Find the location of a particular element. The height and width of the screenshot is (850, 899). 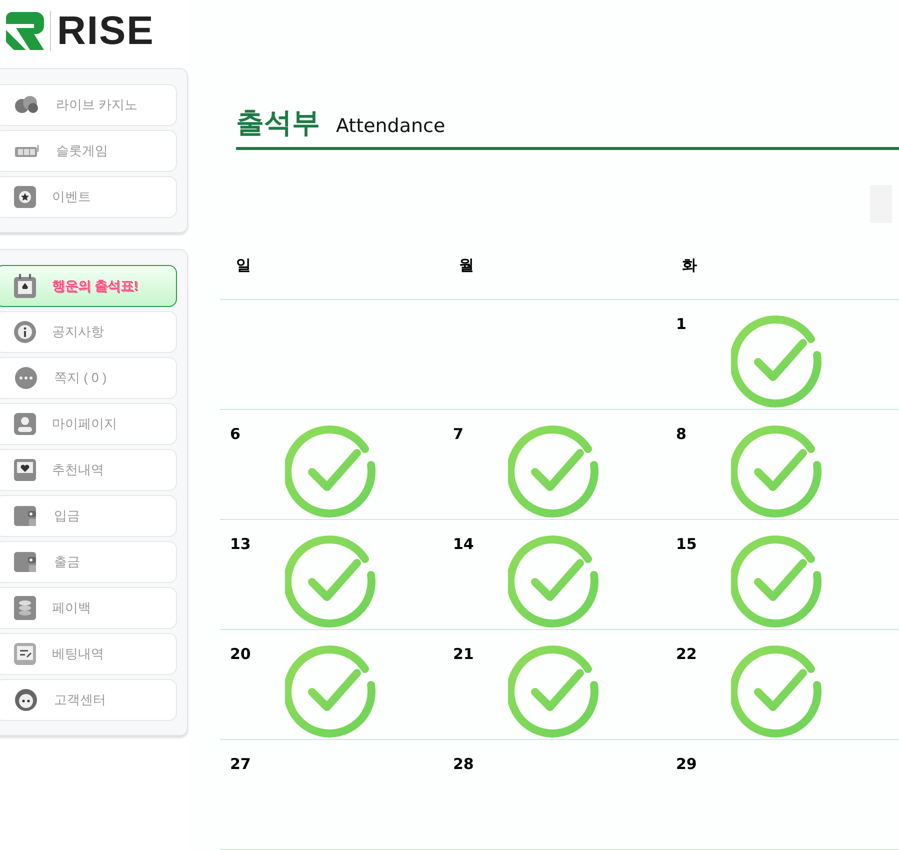

day-number: 1 is located at coordinates (681, 324).